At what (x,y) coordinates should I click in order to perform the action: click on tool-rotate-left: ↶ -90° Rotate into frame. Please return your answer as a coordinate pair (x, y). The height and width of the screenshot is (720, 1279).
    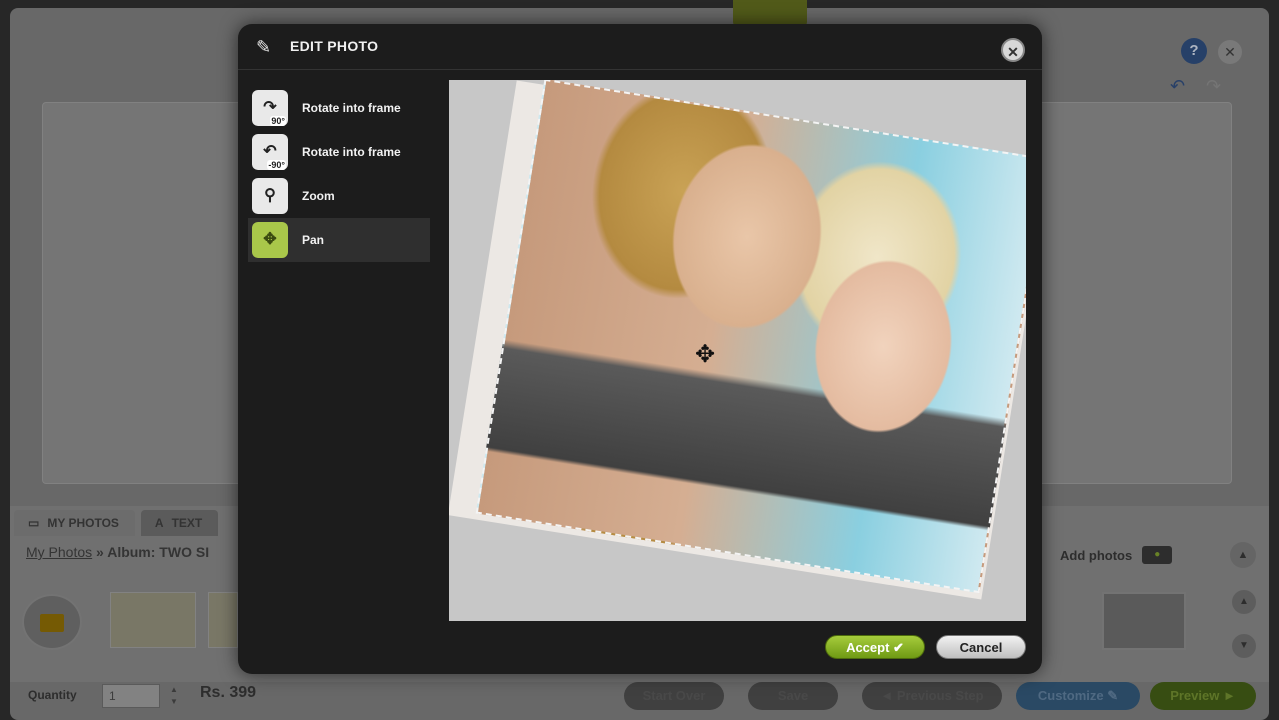
    Looking at the image, I should click on (339, 152).